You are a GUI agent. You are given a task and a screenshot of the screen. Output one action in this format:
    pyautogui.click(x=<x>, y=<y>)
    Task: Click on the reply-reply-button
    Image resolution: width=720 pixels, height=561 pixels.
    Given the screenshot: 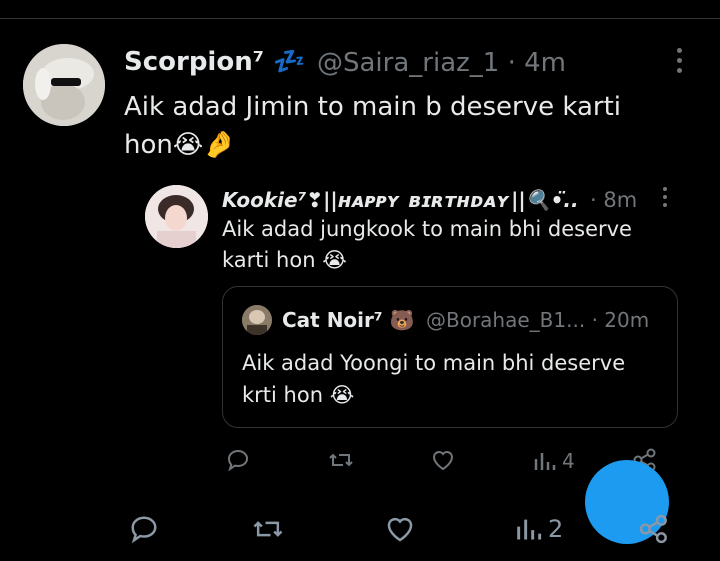 What is the action you would take?
    pyautogui.click(x=238, y=460)
    